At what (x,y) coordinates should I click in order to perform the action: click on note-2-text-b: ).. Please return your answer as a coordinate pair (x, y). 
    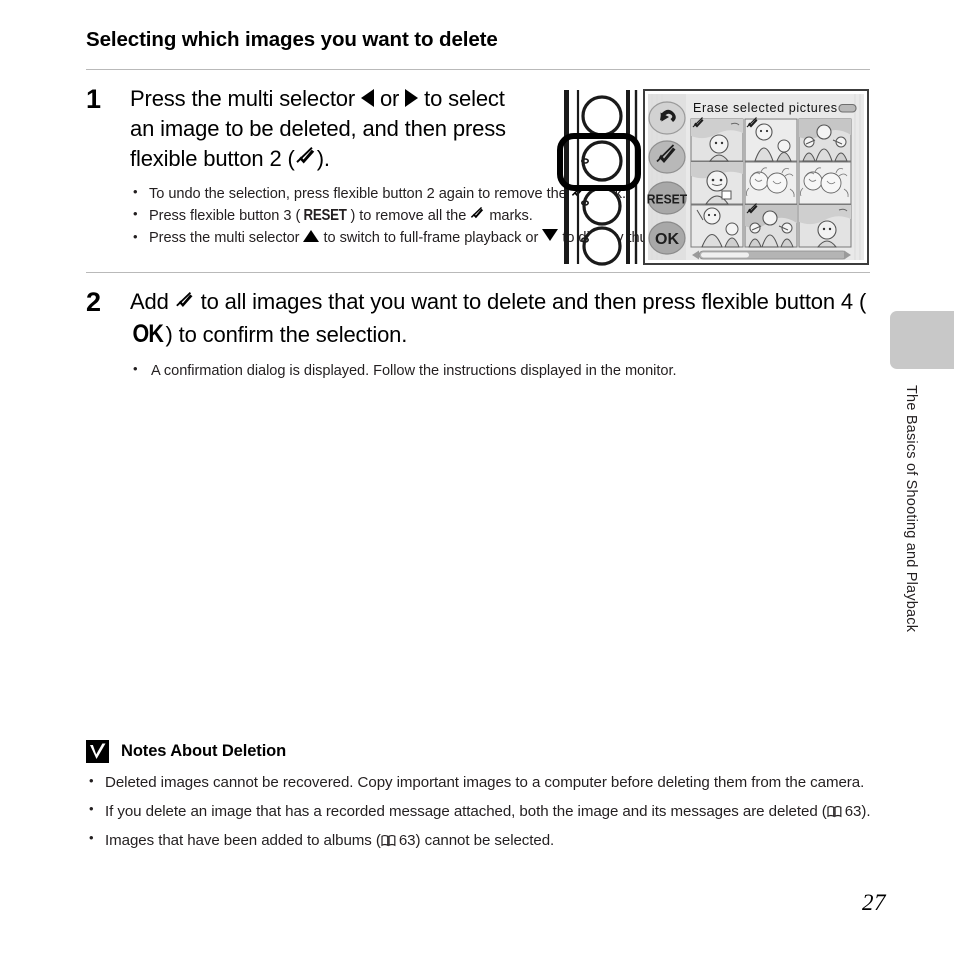
    Looking at the image, I should click on (866, 811).